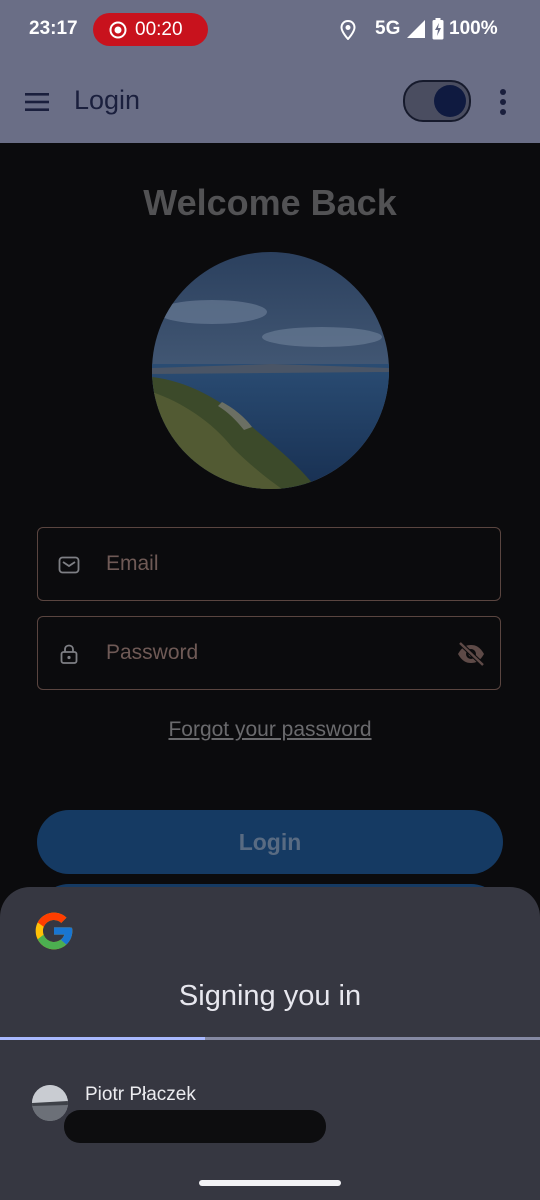 The height and width of the screenshot is (1200, 540). I want to click on progress-fill, so click(103, 1038).